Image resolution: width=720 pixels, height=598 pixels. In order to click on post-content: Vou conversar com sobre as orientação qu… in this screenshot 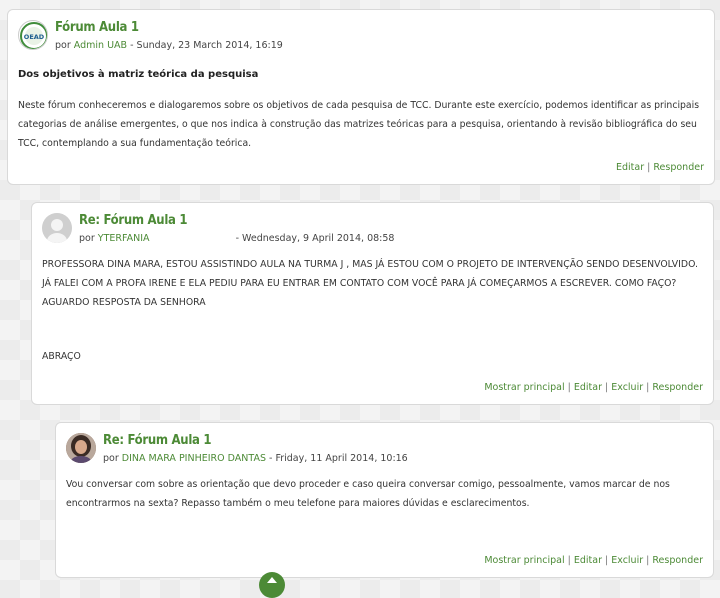, I will do `click(384, 494)`.